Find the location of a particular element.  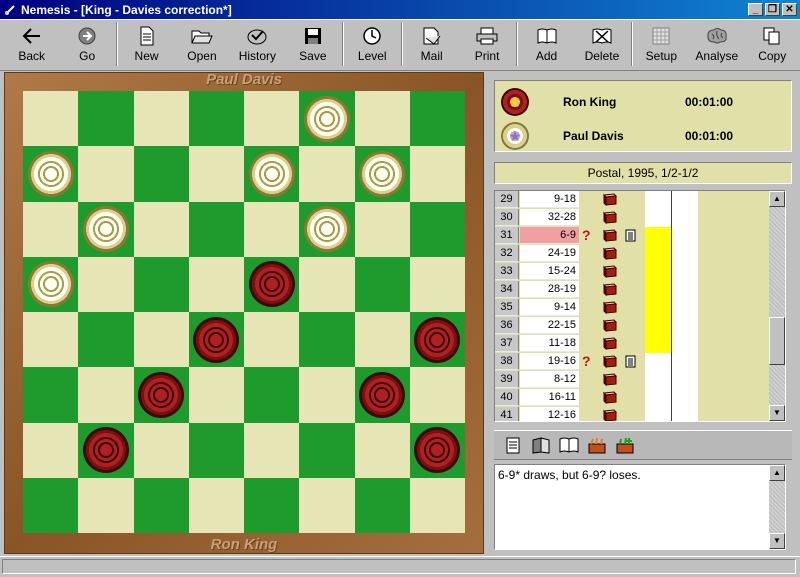

move-text: 8-12 is located at coordinates (549, 379).